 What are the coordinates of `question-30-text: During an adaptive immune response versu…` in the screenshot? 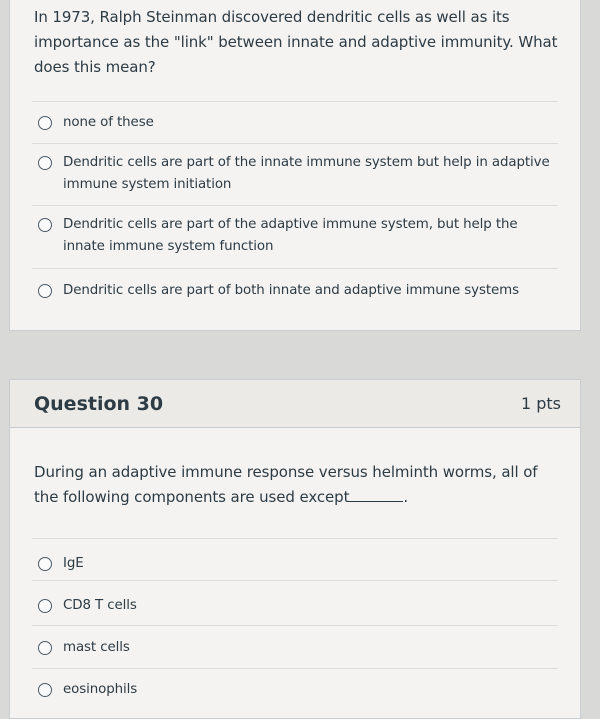 It's located at (292, 485).